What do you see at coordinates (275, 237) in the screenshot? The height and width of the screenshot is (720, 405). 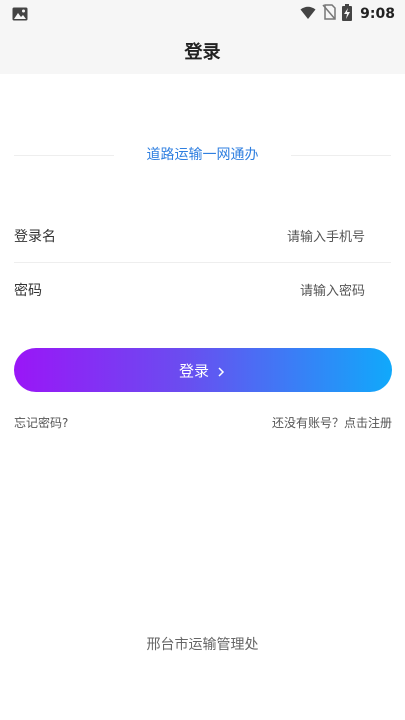 I see `username-input` at bounding box center [275, 237].